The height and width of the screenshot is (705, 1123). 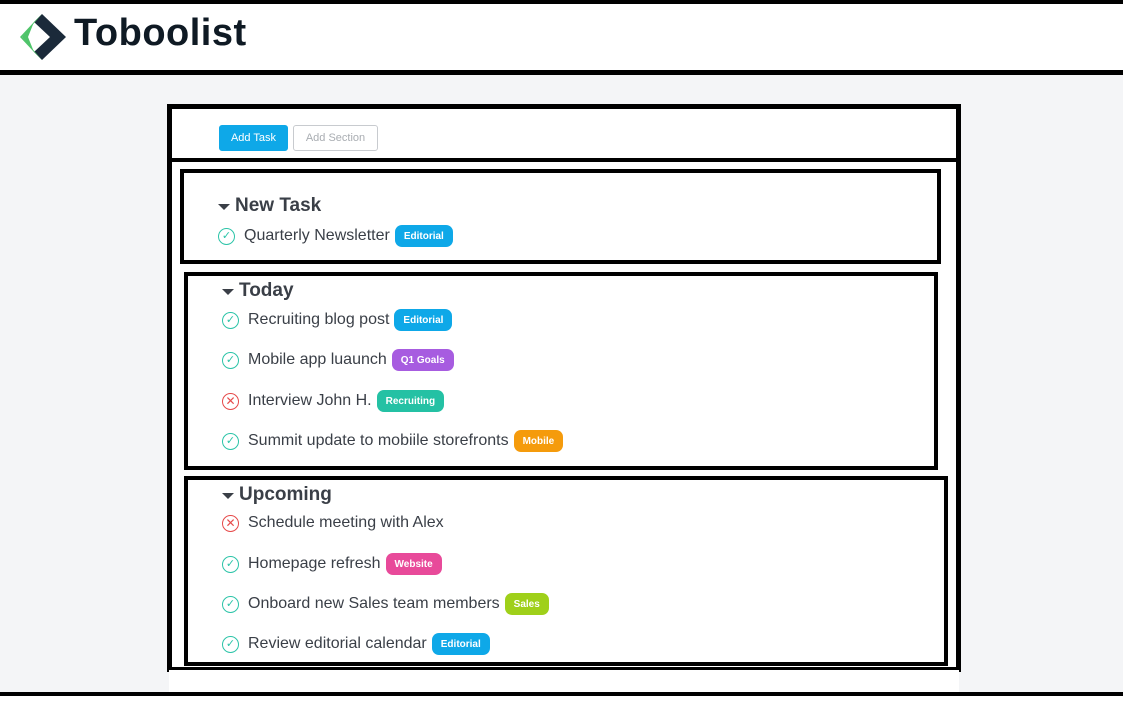 I want to click on app-name: Toboolist, so click(x=160, y=33).